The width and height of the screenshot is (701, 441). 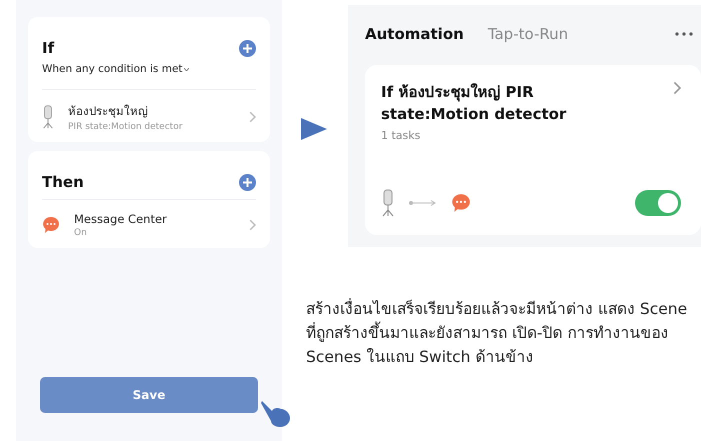 I want to click on automation-title: If ห้องประชุมใหญ่ PIR state:Motion detector, so click(x=474, y=103).